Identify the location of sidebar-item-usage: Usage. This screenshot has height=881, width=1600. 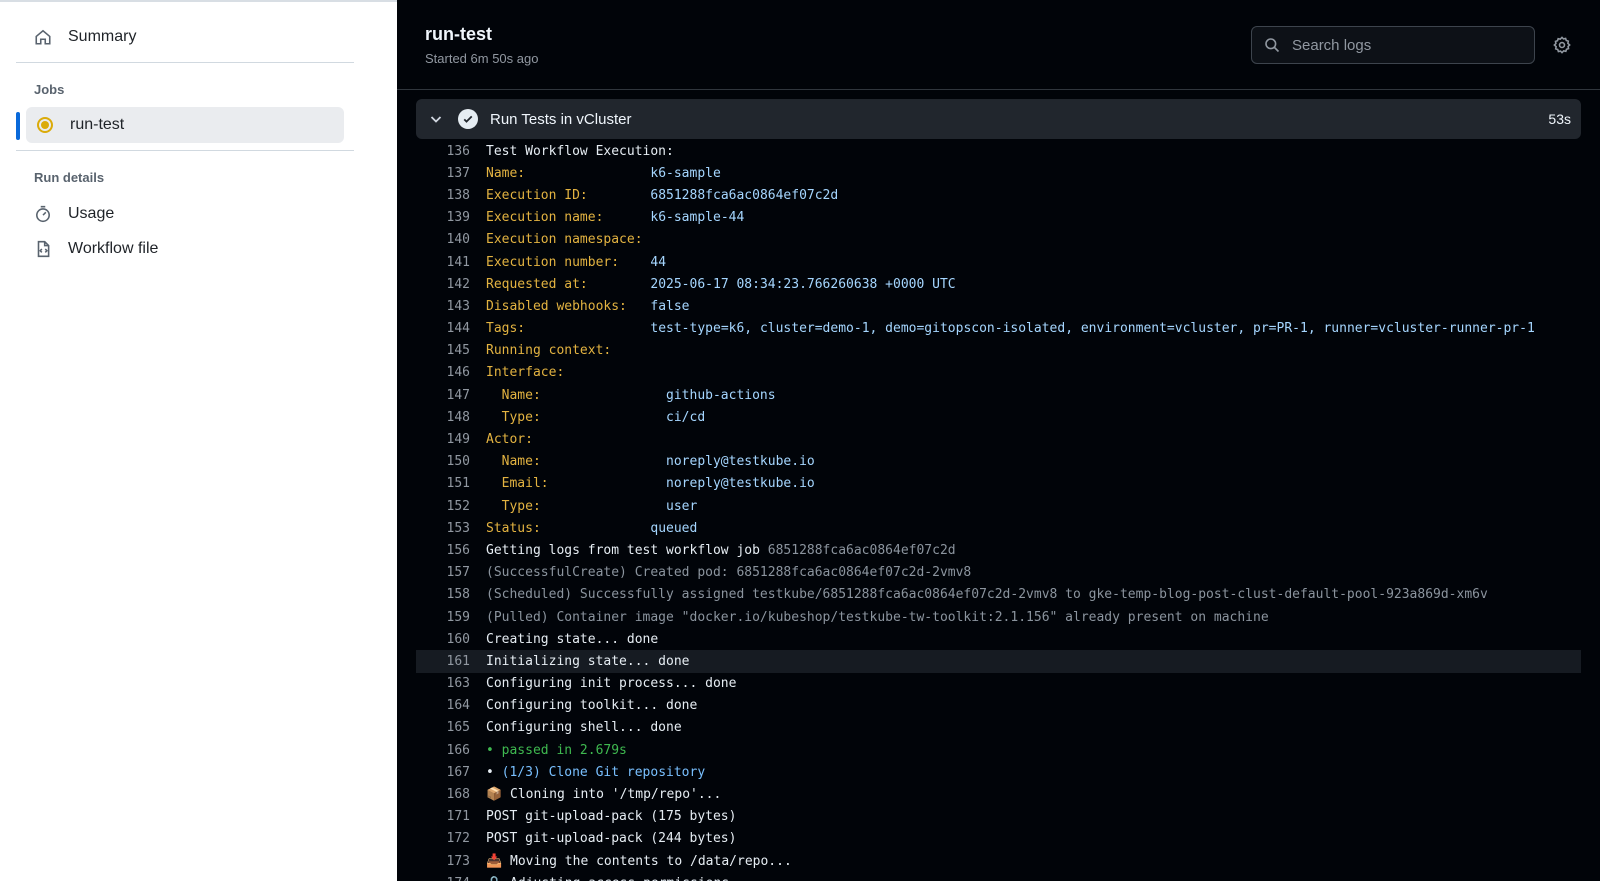
(185, 214).